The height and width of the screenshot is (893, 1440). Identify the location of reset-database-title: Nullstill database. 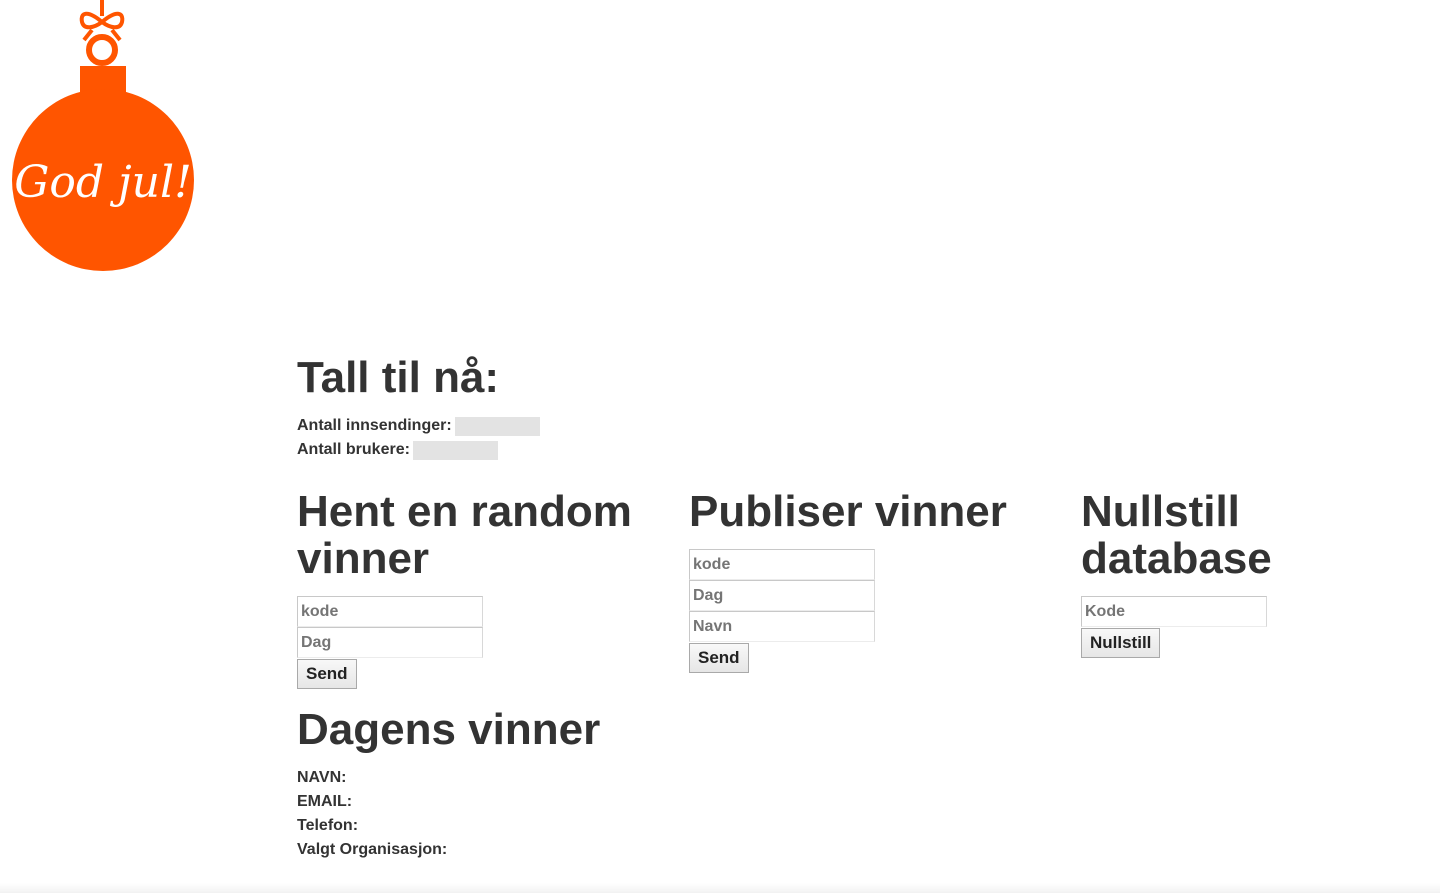
(1176, 535).